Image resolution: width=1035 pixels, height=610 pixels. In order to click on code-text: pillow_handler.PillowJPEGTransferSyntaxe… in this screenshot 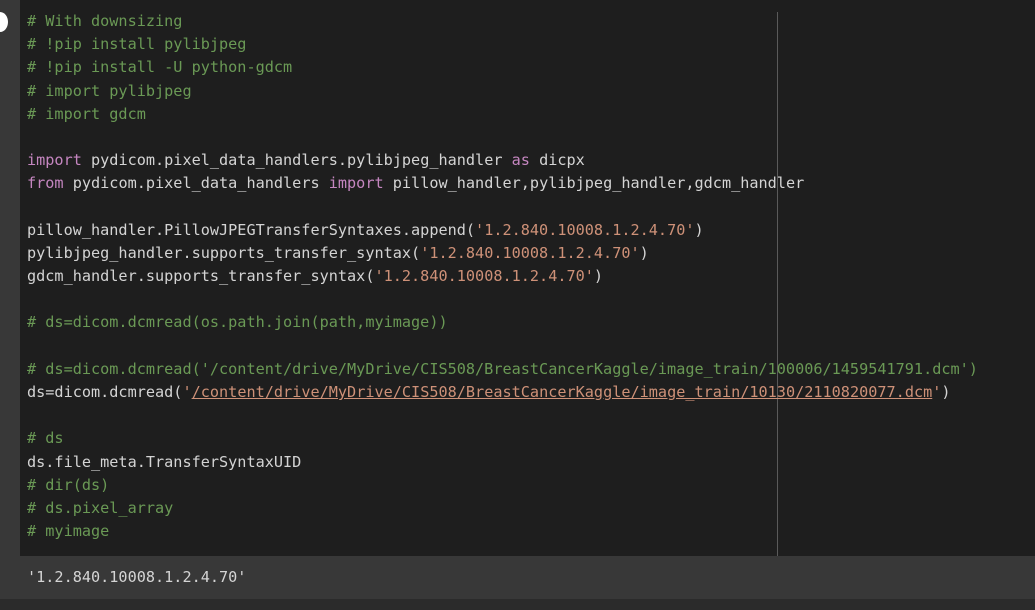, I will do `click(251, 229)`.